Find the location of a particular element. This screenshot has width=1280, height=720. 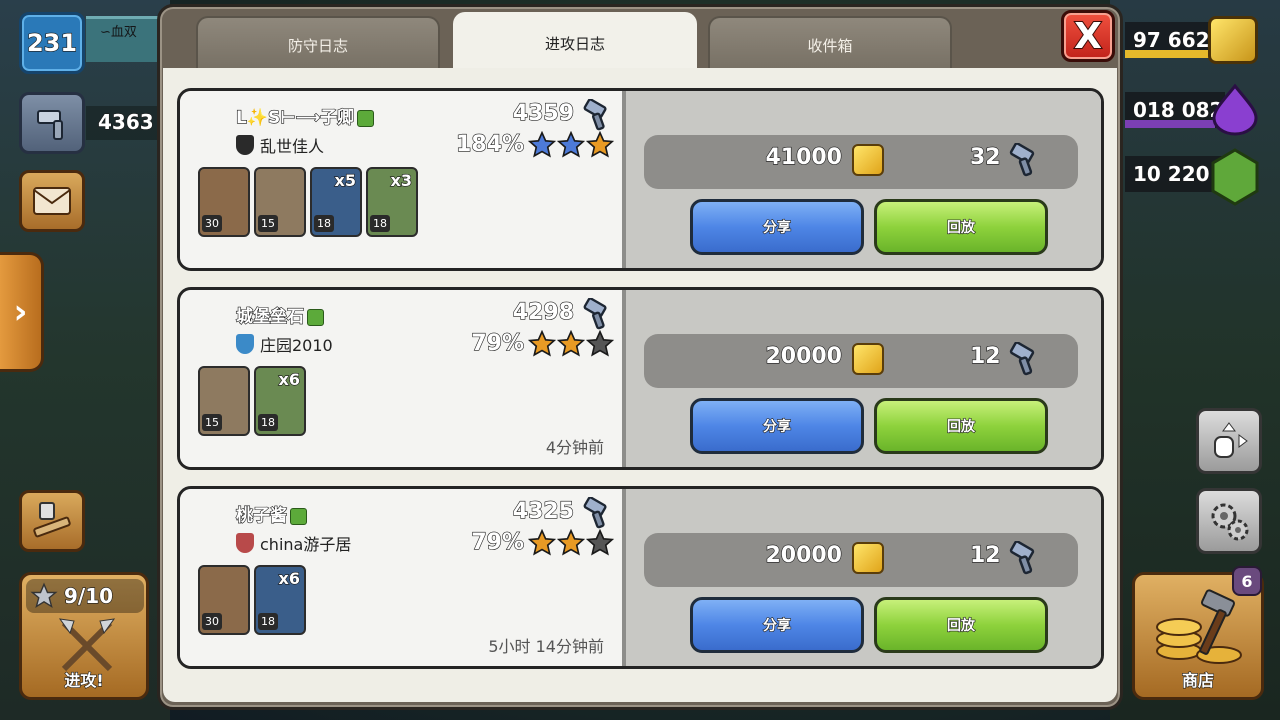

gold-coins-hammer-icon is located at coordinates (1199, 626).